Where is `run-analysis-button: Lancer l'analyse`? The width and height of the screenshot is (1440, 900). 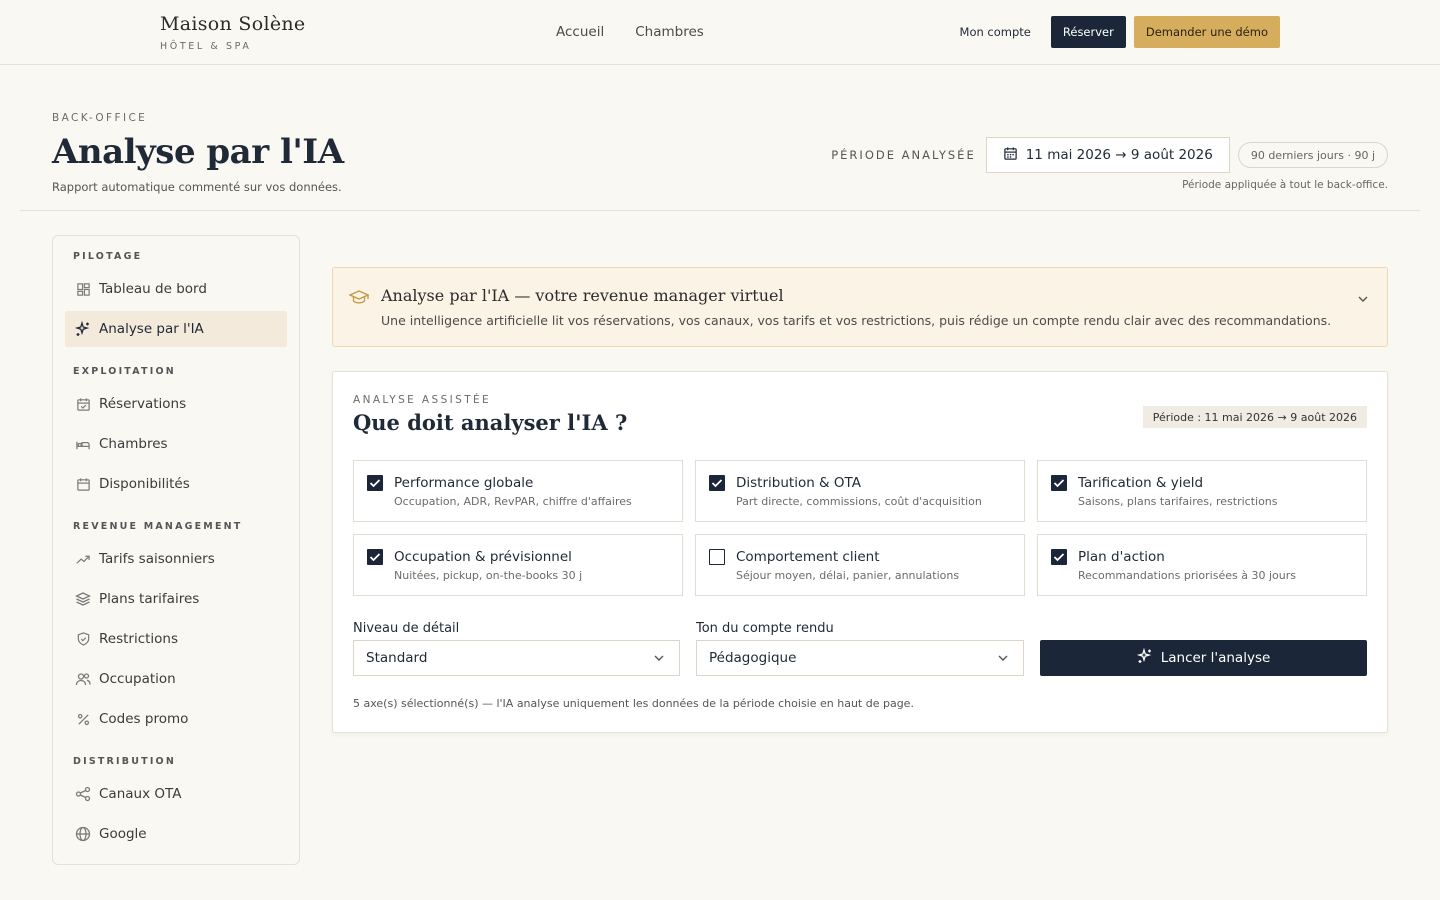 run-analysis-button: Lancer l'analyse is located at coordinates (1203, 658).